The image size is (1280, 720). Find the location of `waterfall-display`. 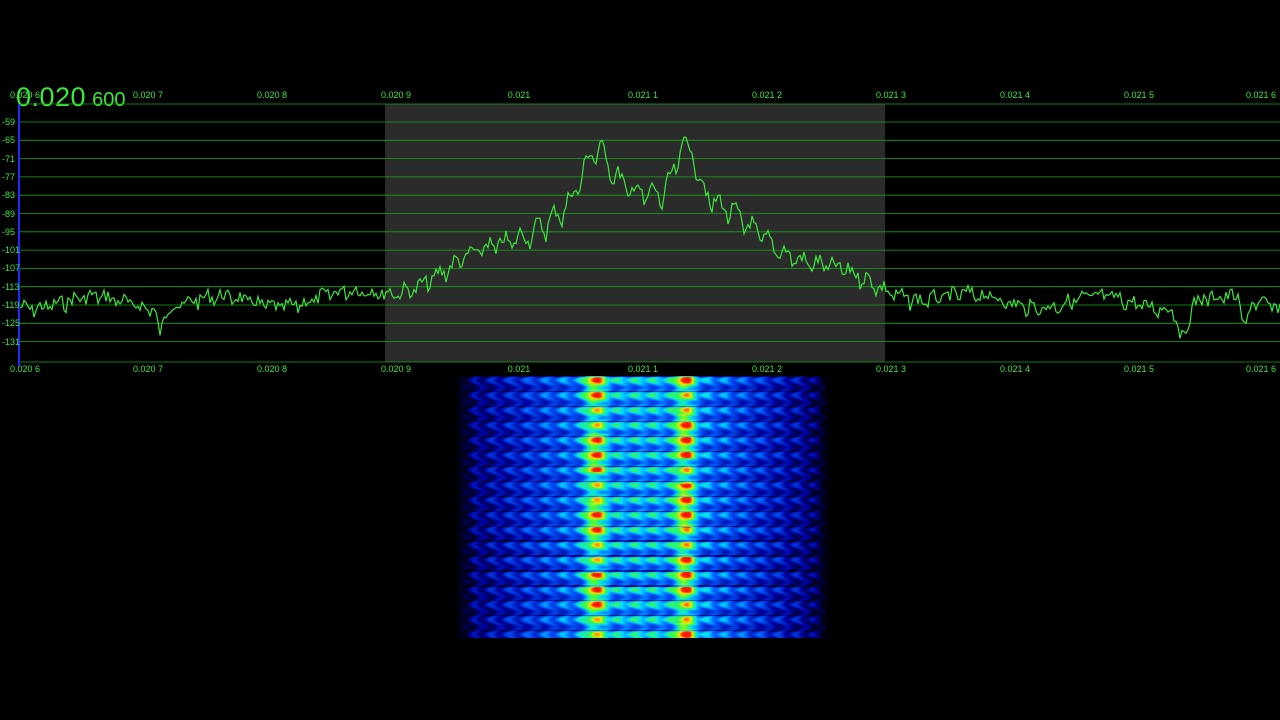

waterfall-display is located at coordinates (642, 507).